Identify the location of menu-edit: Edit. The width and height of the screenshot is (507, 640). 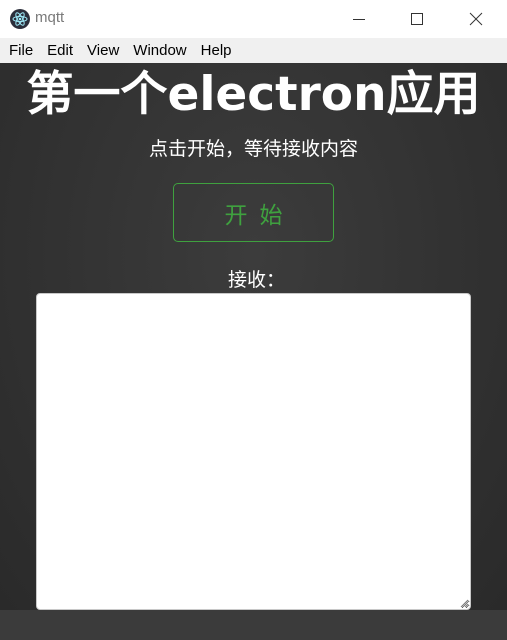
(60, 50).